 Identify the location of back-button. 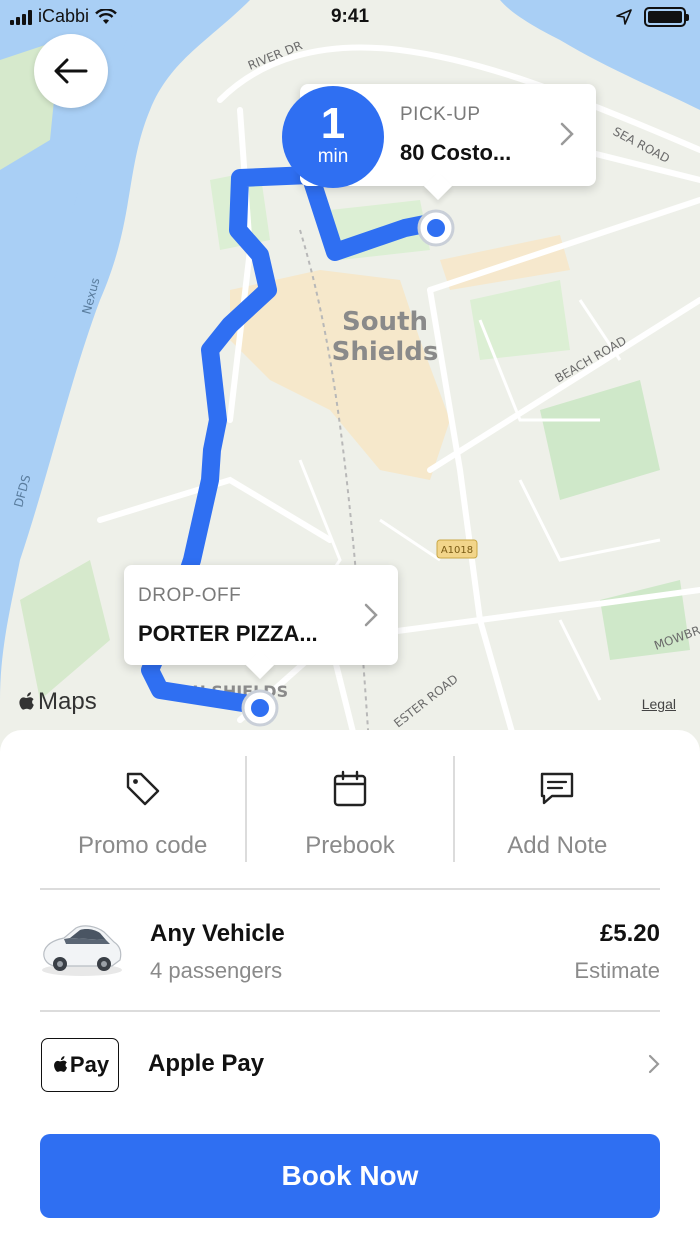
(71, 71).